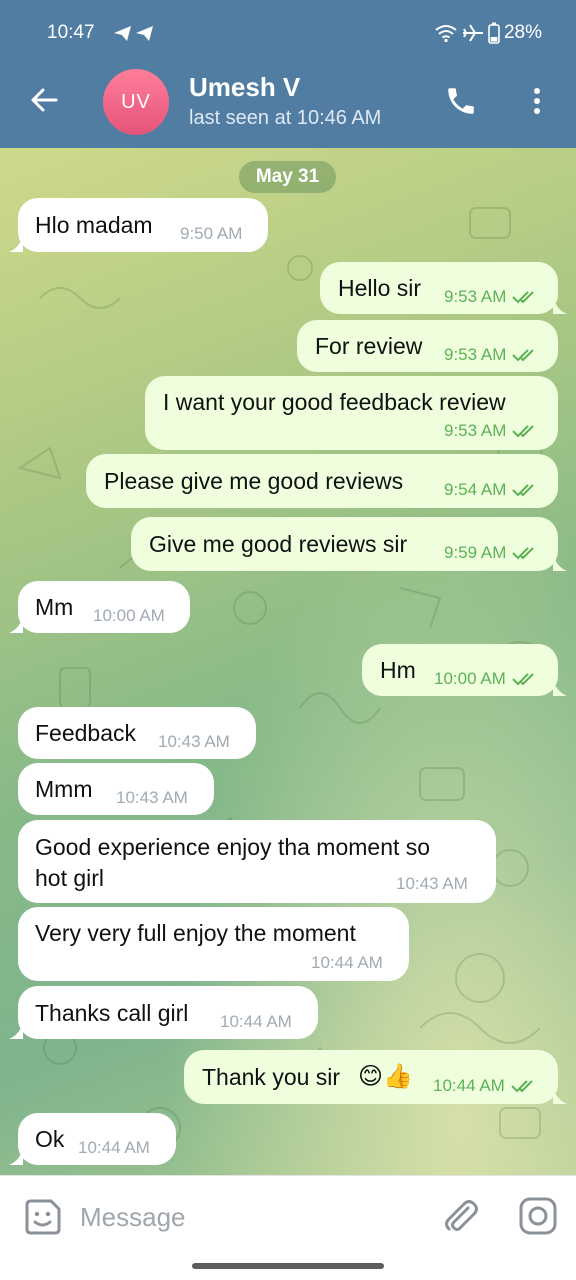 Image resolution: width=576 pixels, height=1280 pixels. I want to click on last-seen-status: last seen at 10:46 AM, so click(285, 118).